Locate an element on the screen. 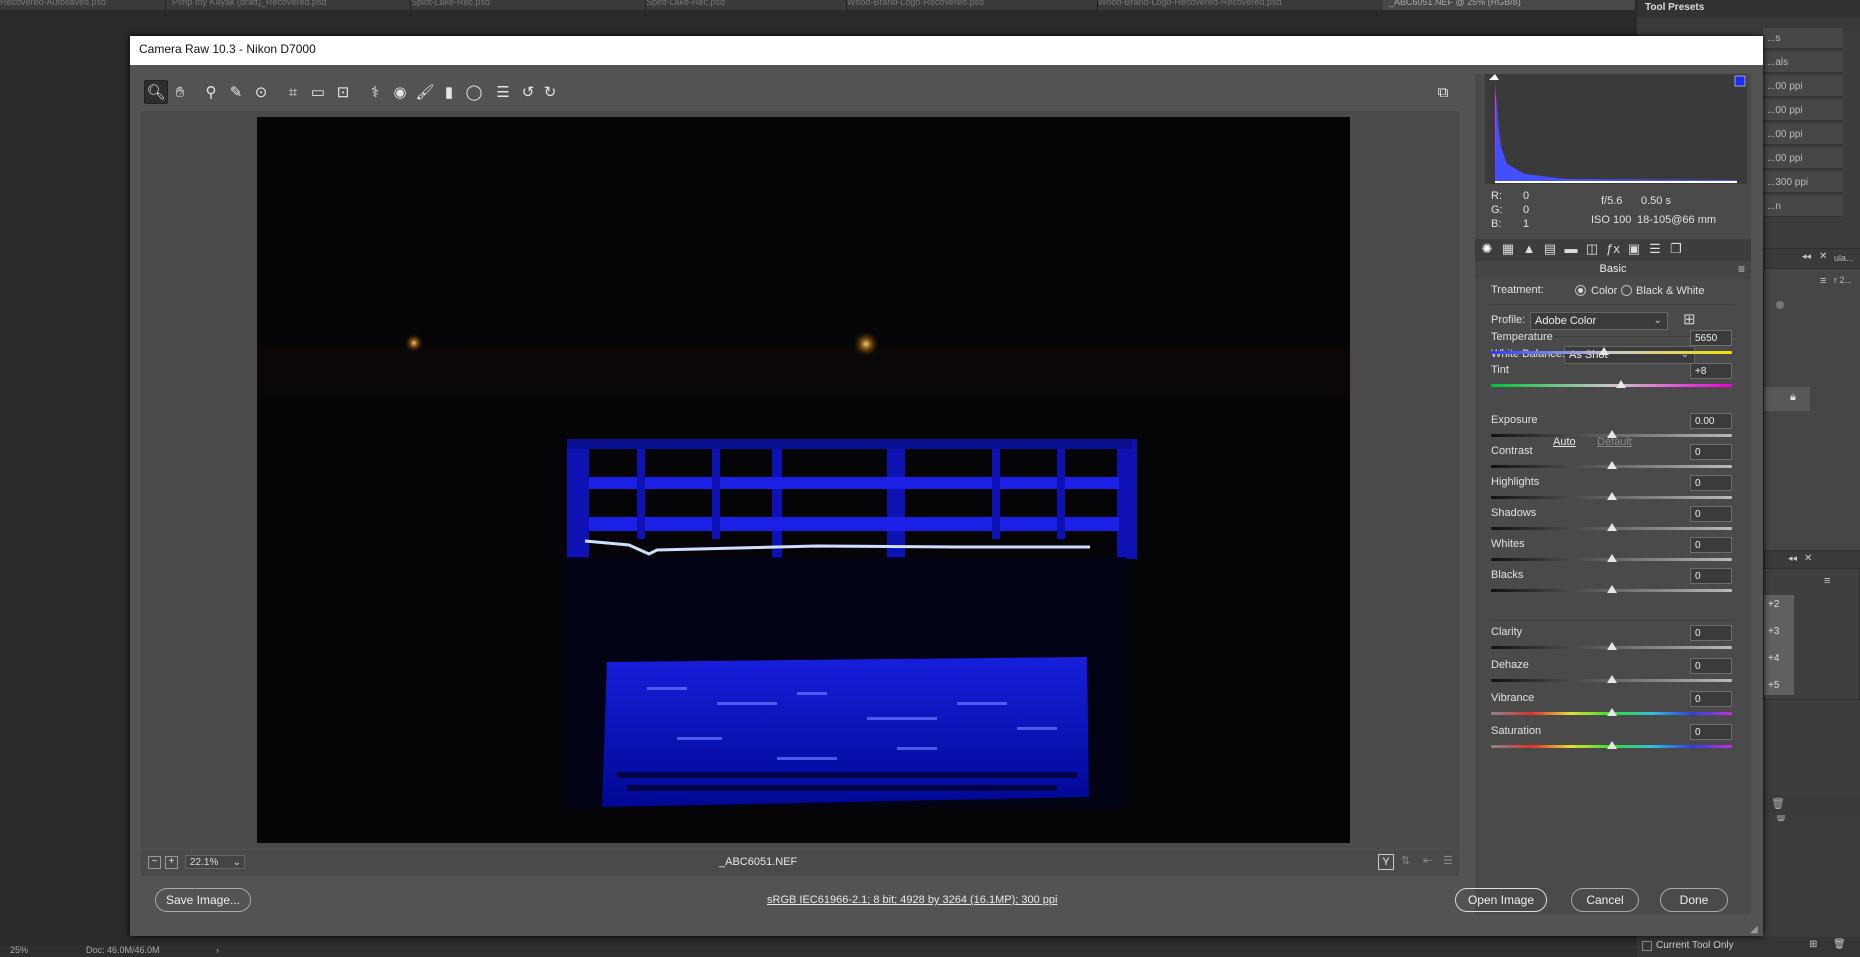  zoom-tool-icon: 🔍︎ is located at coordinates (156, 92).